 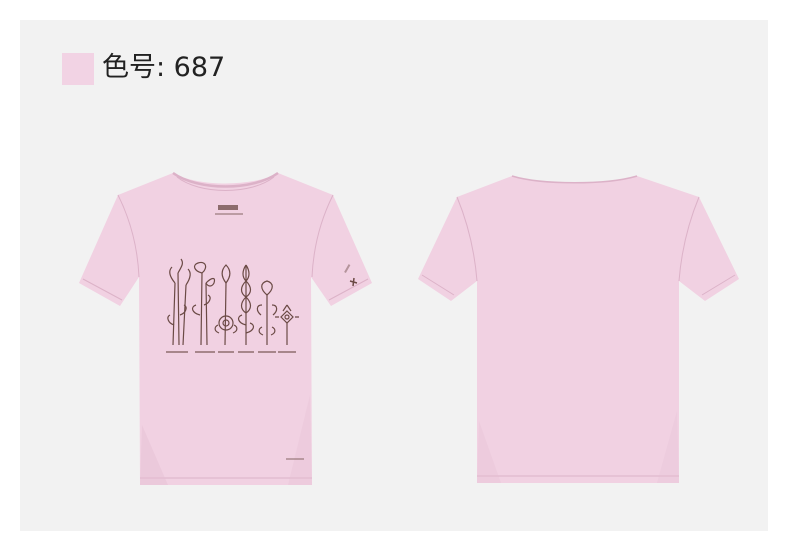 I want to click on hem-label-icon, so click(x=295, y=459).